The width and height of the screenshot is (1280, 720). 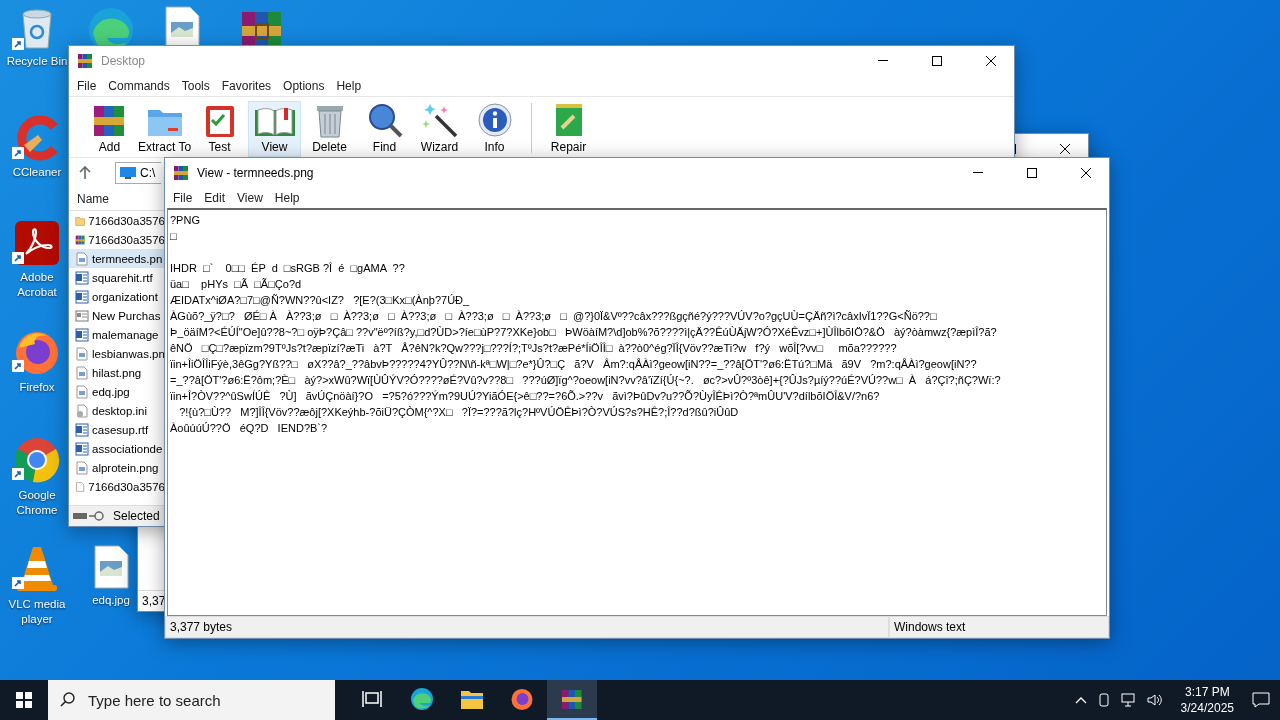 I want to click on file-row: termneeds.pn, so click(x=117, y=258).